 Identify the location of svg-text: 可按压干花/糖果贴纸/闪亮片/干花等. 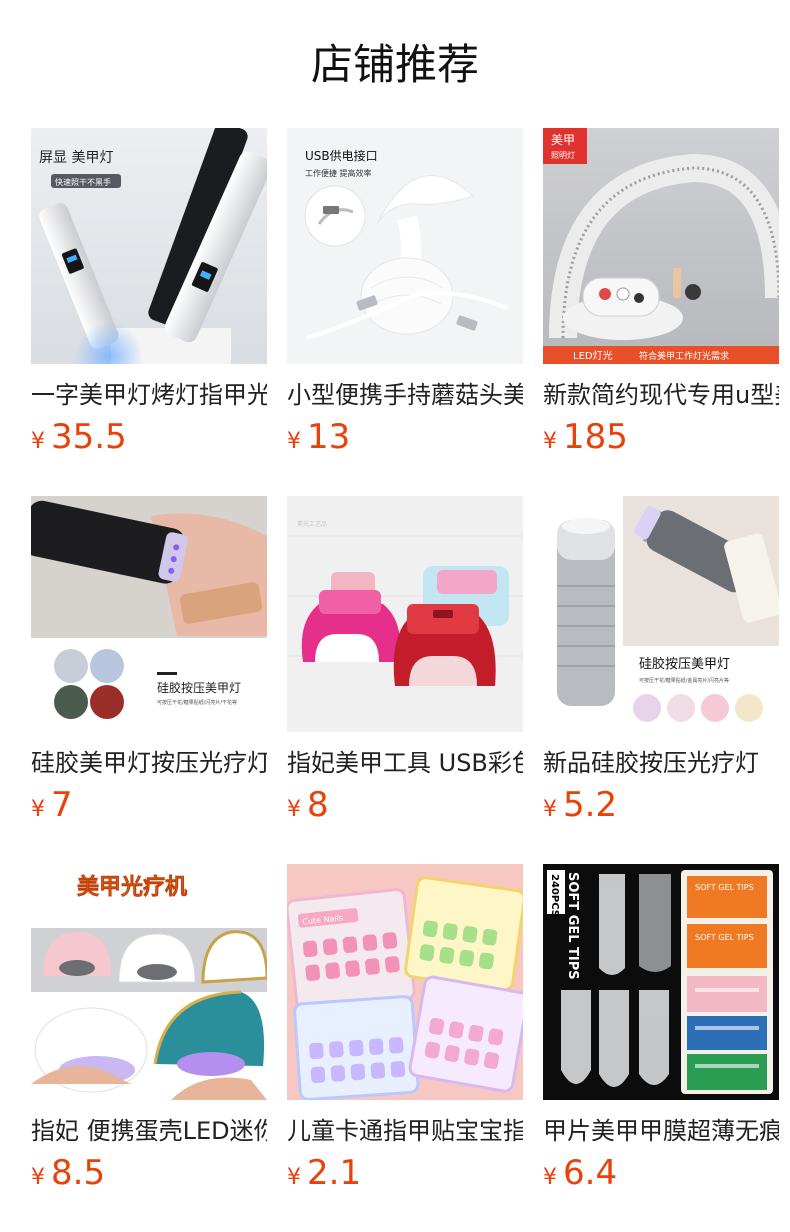
(197, 702).